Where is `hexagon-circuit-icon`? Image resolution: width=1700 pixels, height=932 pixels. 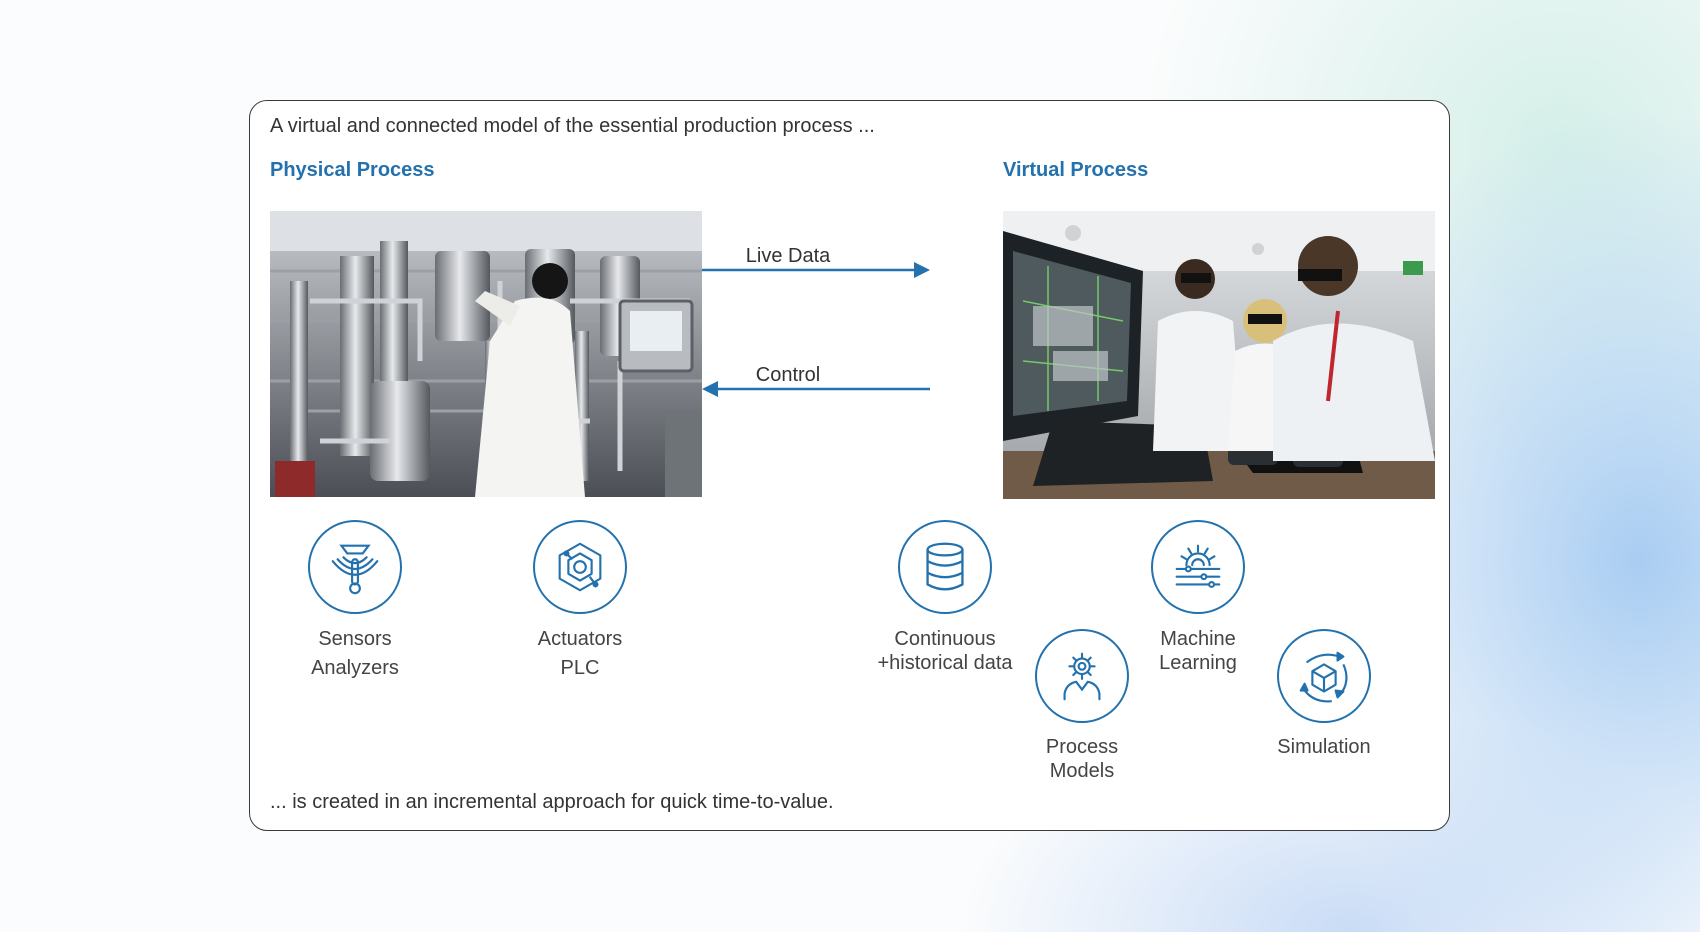
hexagon-circuit-icon is located at coordinates (580, 567).